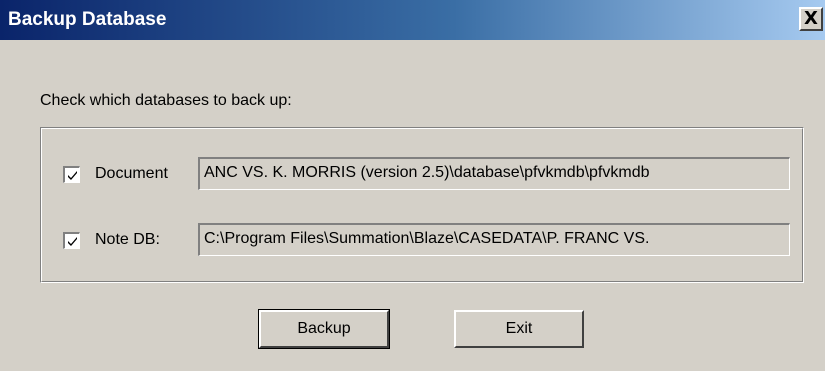 The height and width of the screenshot is (371, 825). I want to click on exit-button: Exit, so click(519, 329).